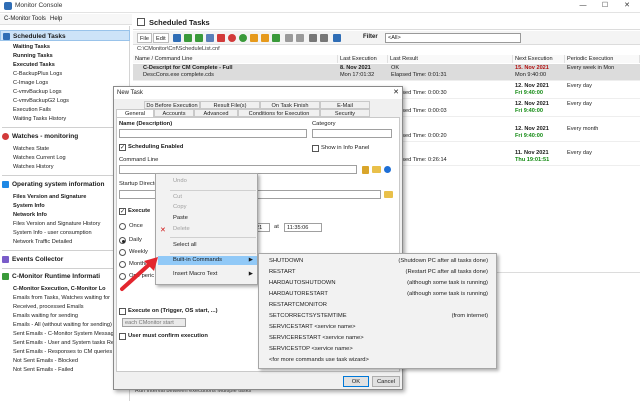 The width and height of the screenshot is (640, 401). What do you see at coordinates (363, 59) in the screenshot?
I see `column-header-last-execution: Last Execution` at bounding box center [363, 59].